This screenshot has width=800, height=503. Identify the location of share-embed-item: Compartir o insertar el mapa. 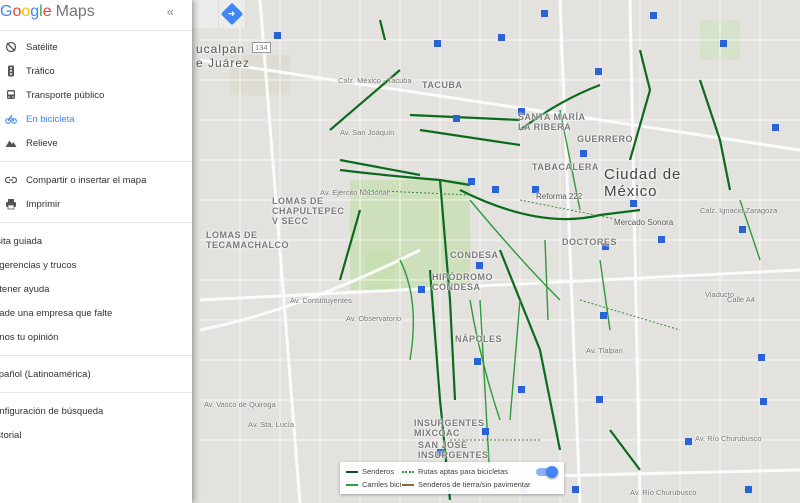
(96, 180).